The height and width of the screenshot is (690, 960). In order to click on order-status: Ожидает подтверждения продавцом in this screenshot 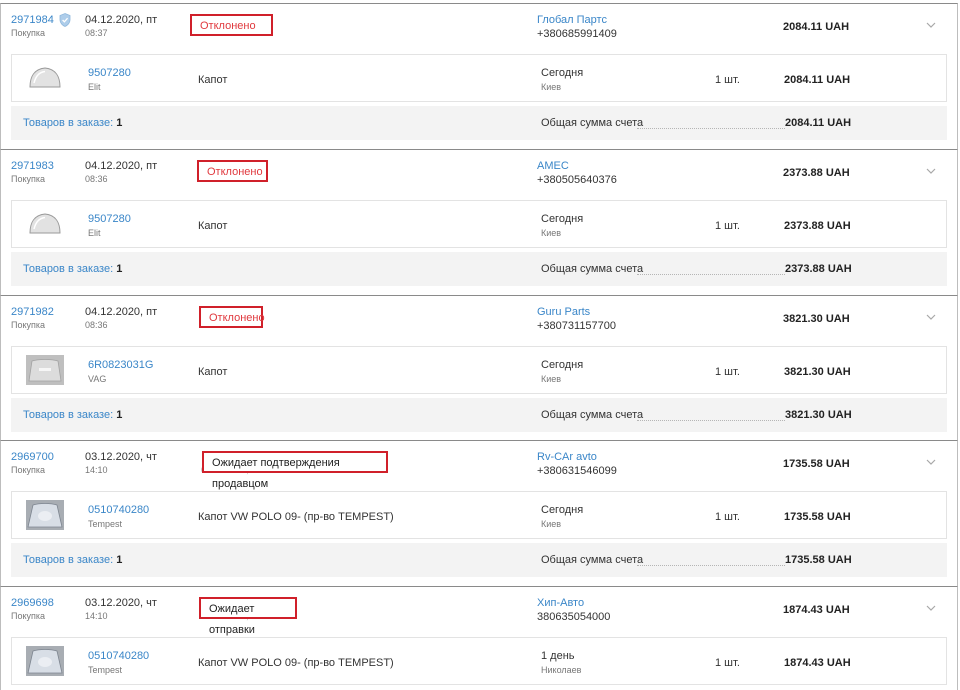, I will do `click(295, 470)`.